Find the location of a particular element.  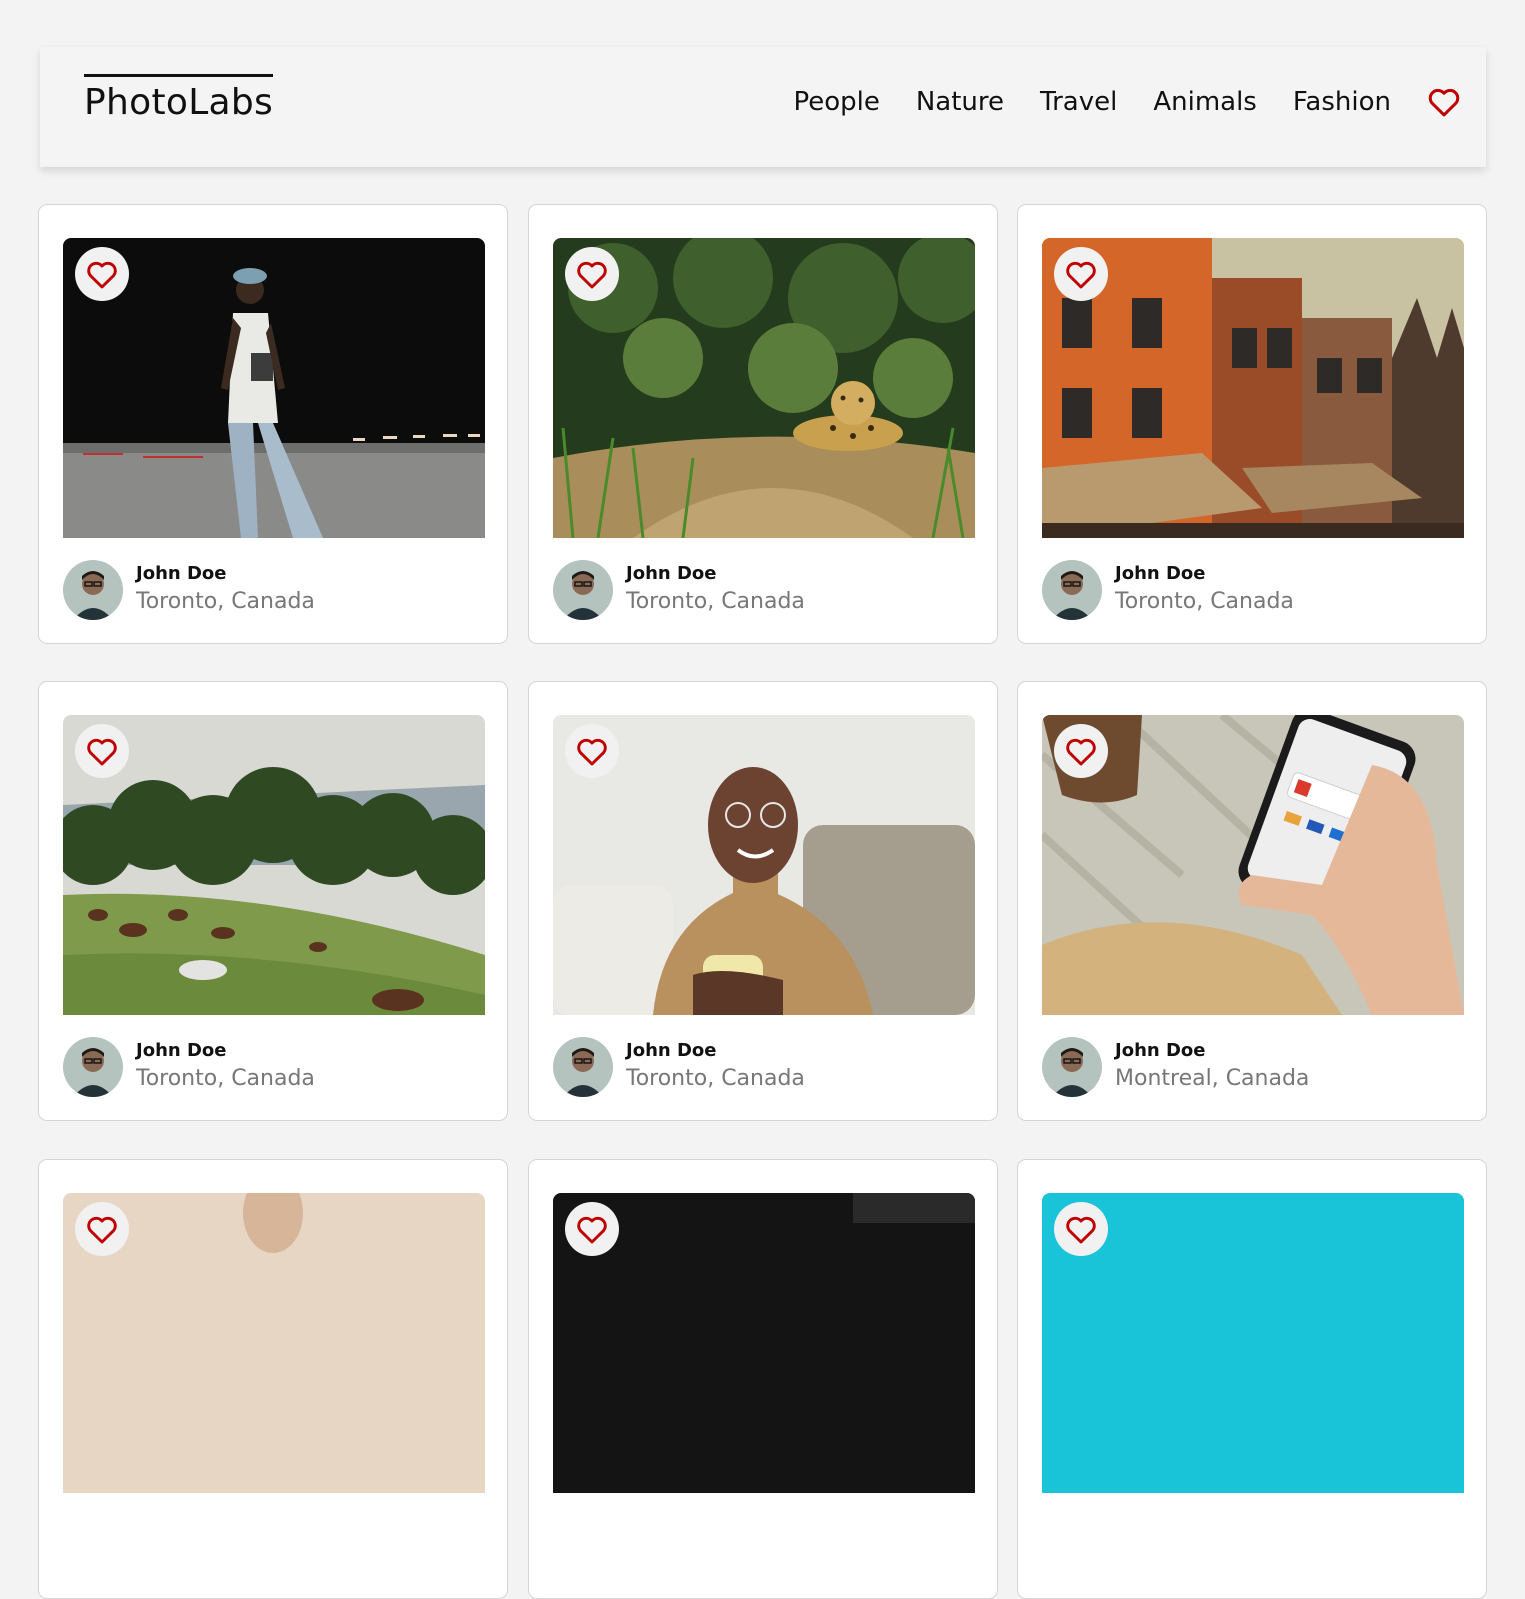

nav-item-travel: Travel is located at coordinates (1078, 102).